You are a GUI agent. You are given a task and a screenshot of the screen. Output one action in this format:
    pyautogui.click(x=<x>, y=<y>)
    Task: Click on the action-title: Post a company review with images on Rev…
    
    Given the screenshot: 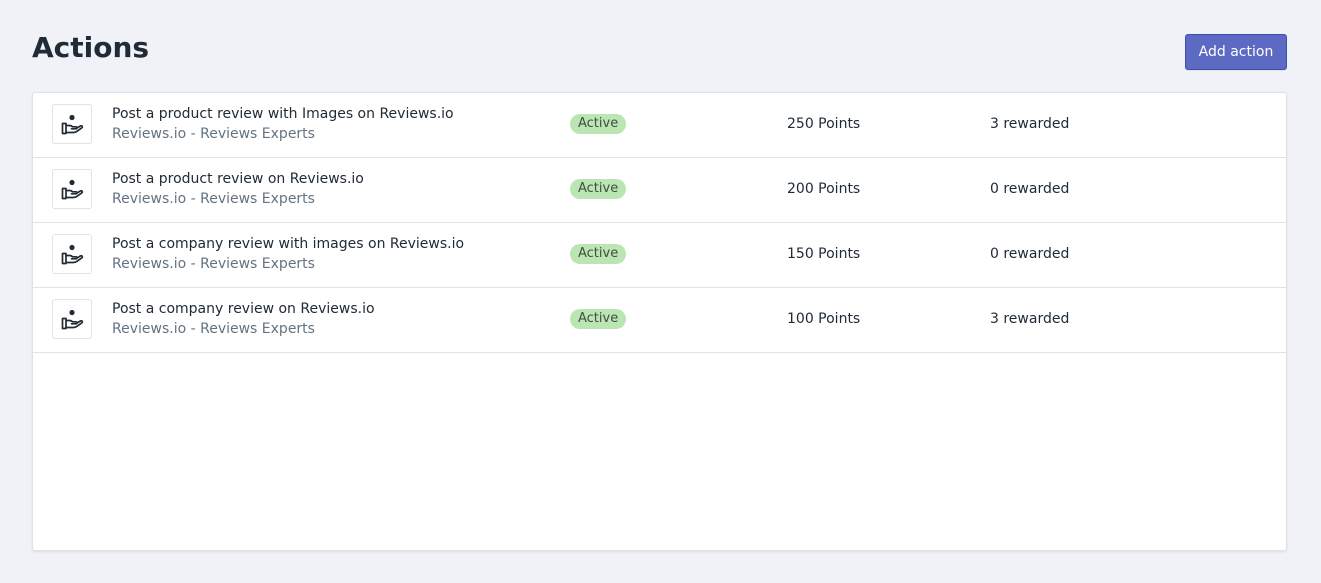 What is the action you would take?
    pyautogui.click(x=288, y=244)
    